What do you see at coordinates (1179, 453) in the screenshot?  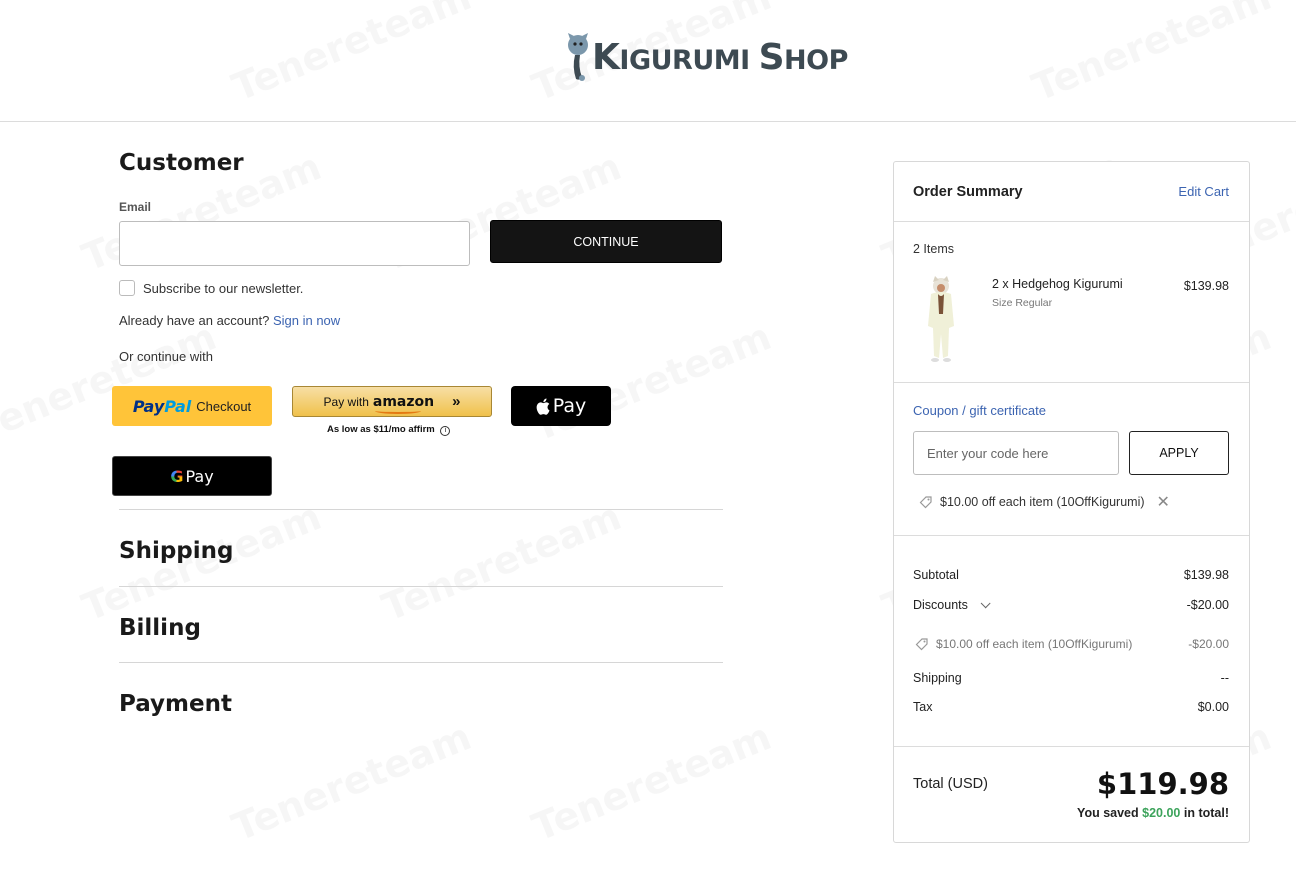 I see `apply-coupon-button: APPLY` at bounding box center [1179, 453].